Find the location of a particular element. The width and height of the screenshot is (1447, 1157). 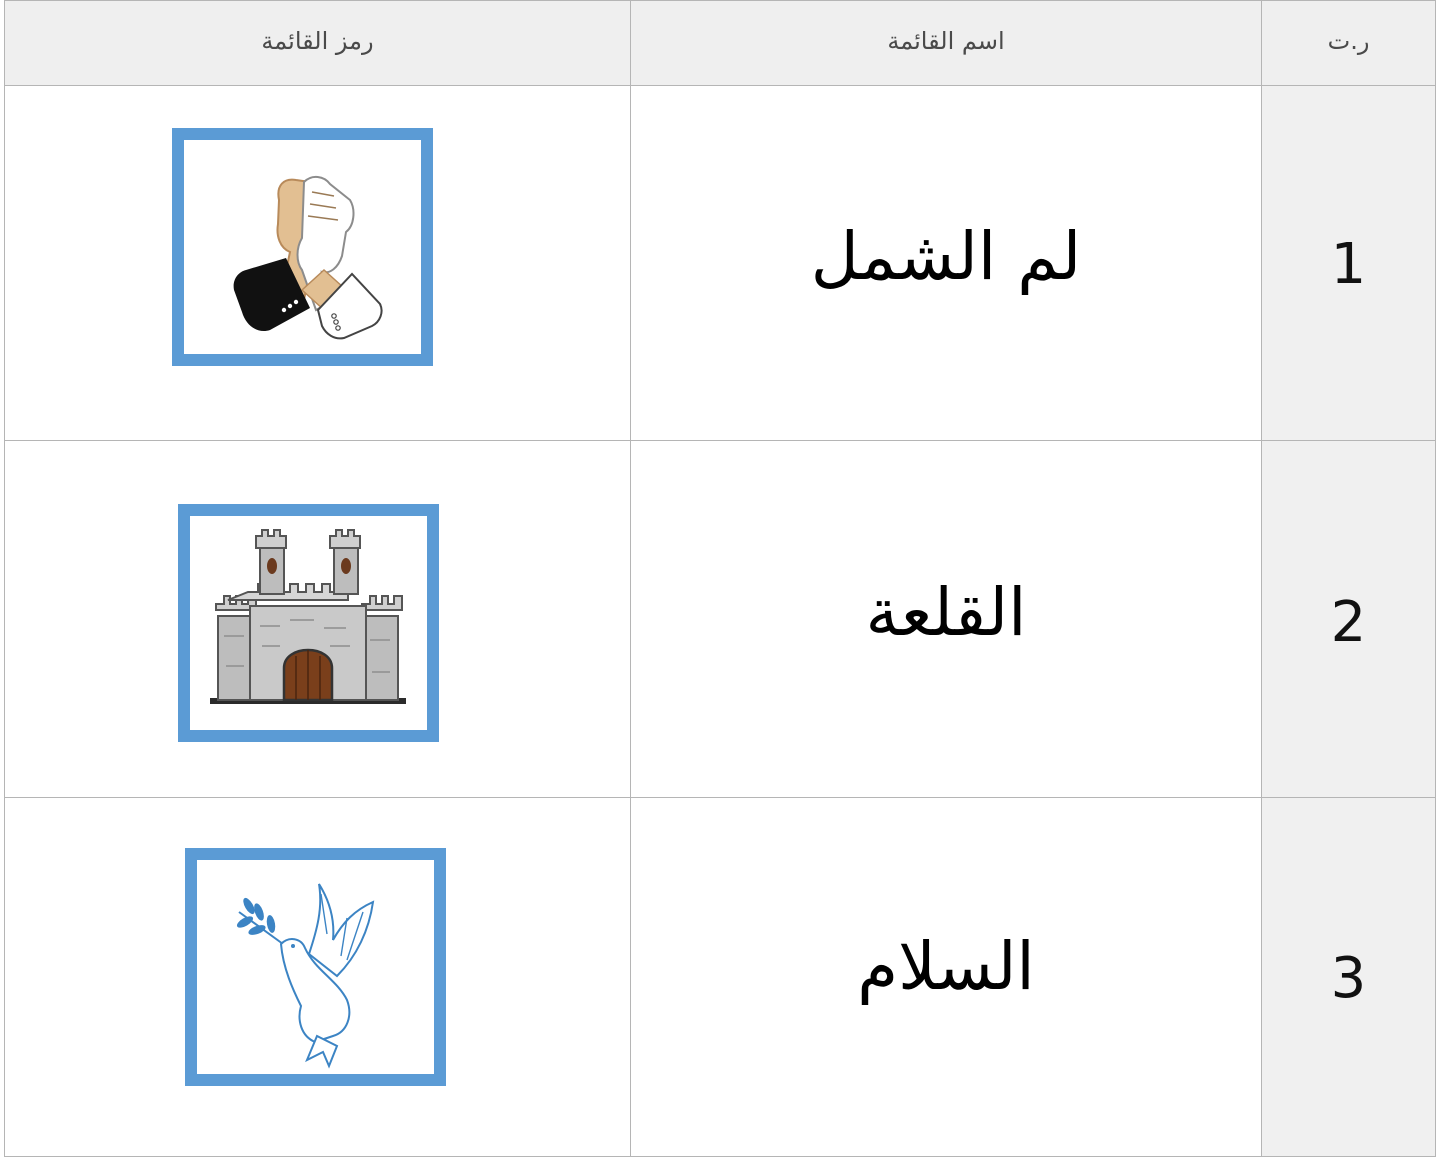

header-symbol-label: رمز القائمة is located at coordinates (317, 41).